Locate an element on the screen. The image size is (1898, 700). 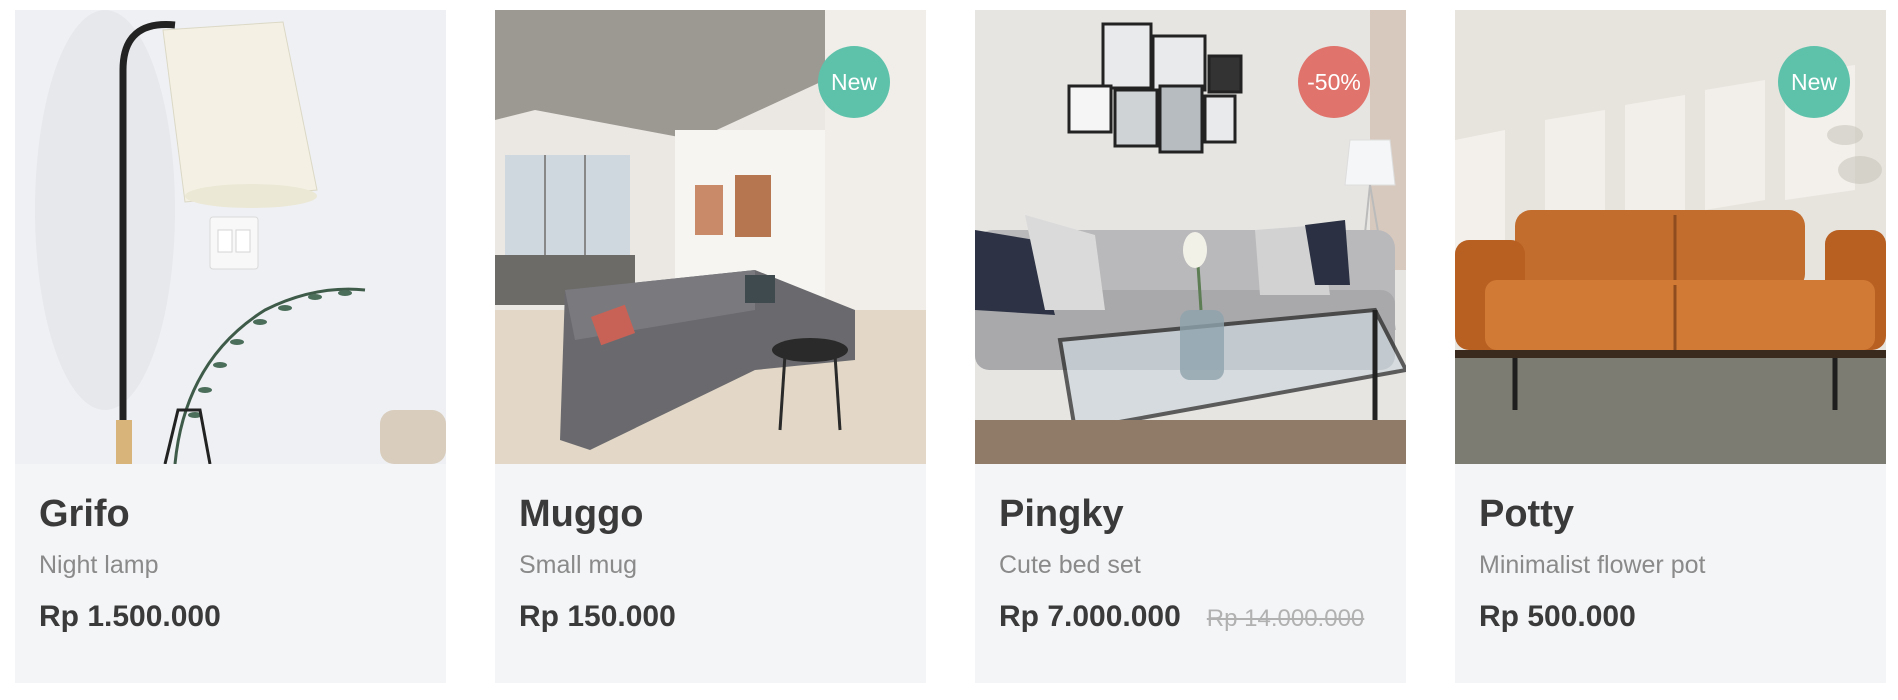
product-old-price: Rp 14.000.000 is located at coordinates (1285, 618).